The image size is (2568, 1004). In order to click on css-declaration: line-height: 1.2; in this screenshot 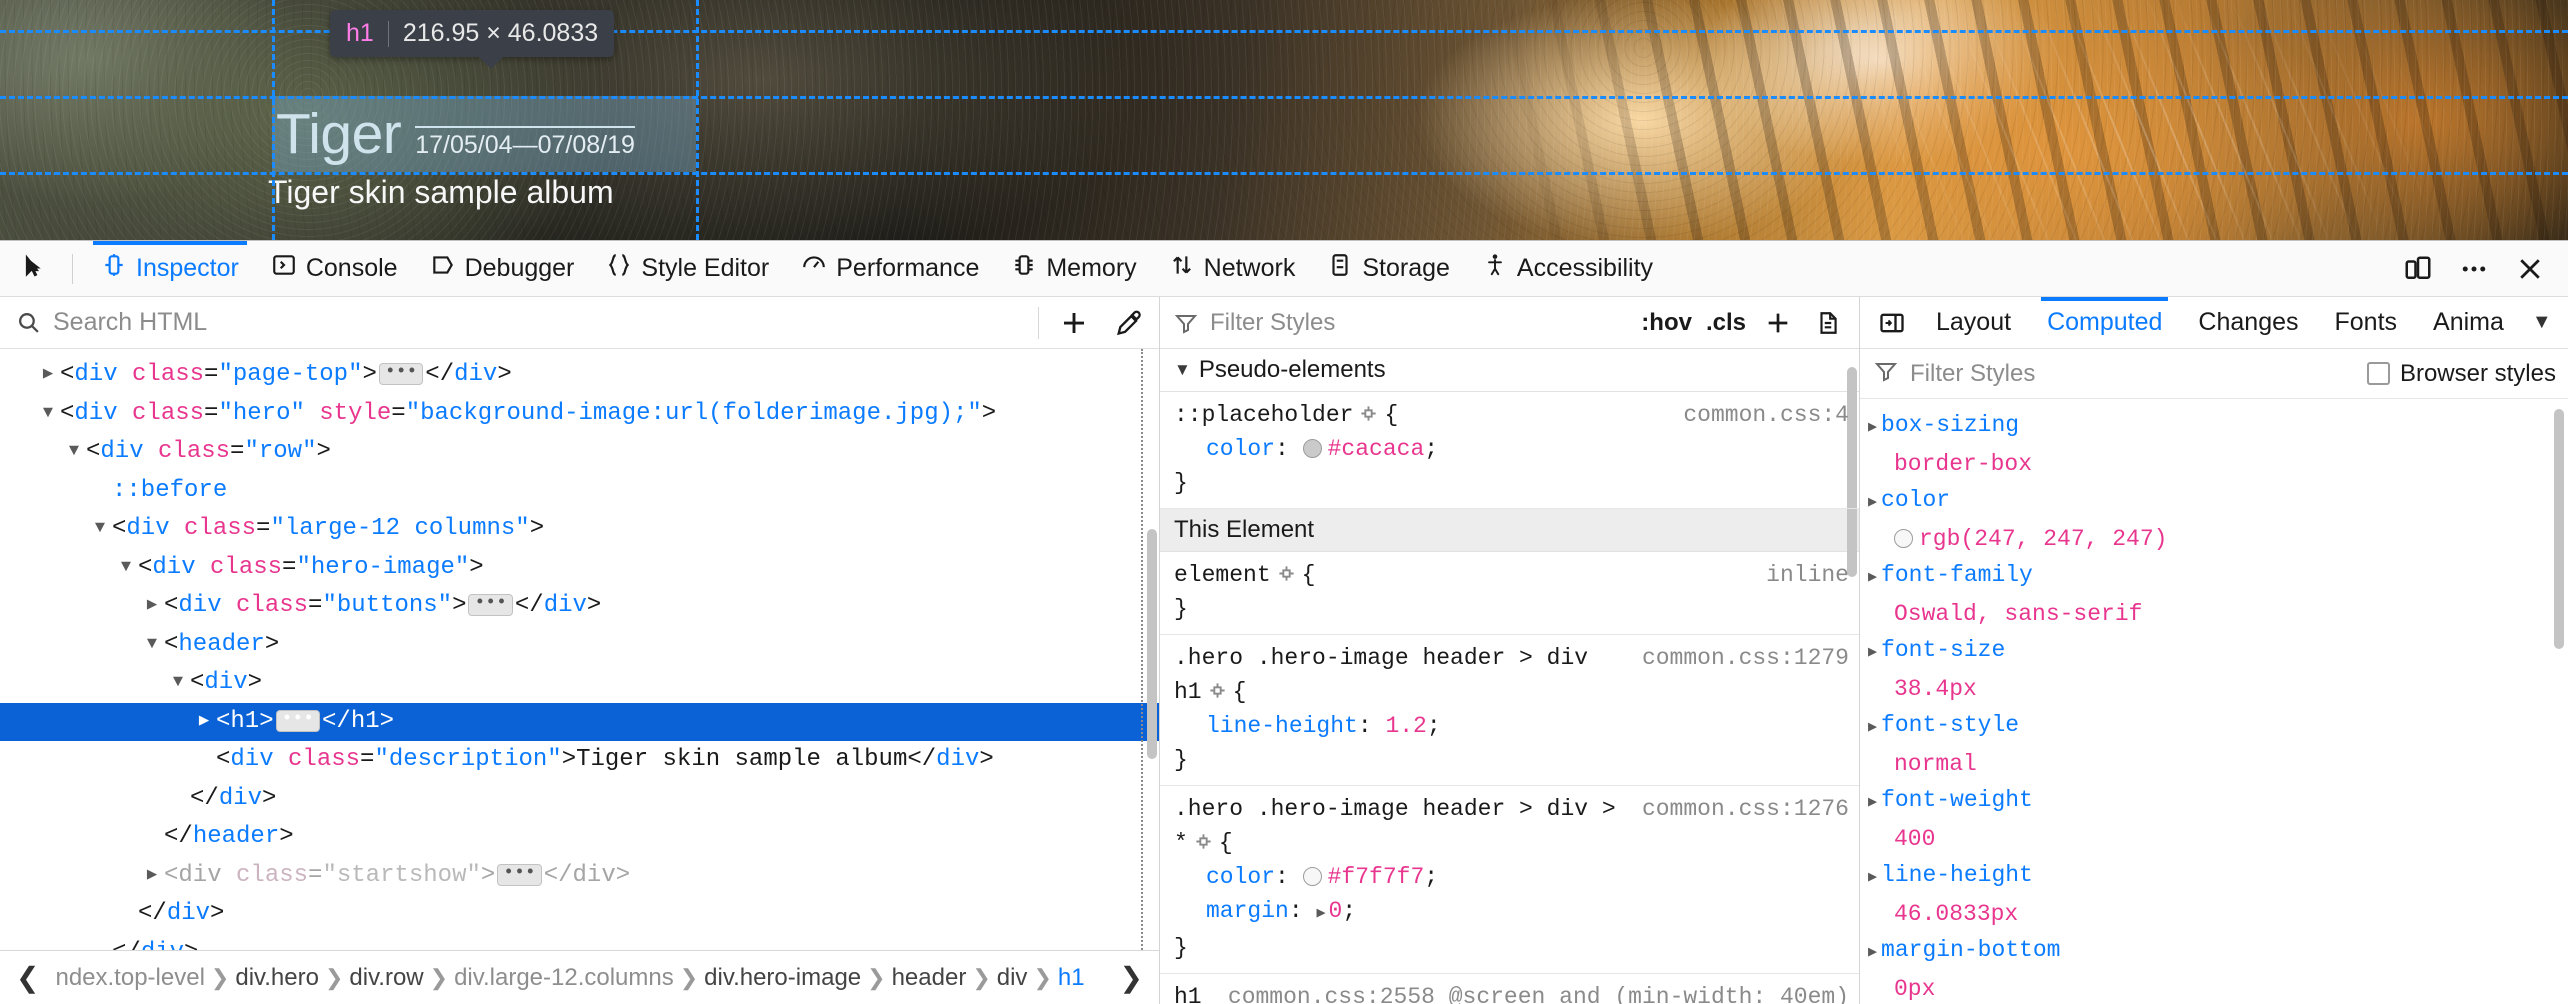, I will do `click(1511, 726)`.